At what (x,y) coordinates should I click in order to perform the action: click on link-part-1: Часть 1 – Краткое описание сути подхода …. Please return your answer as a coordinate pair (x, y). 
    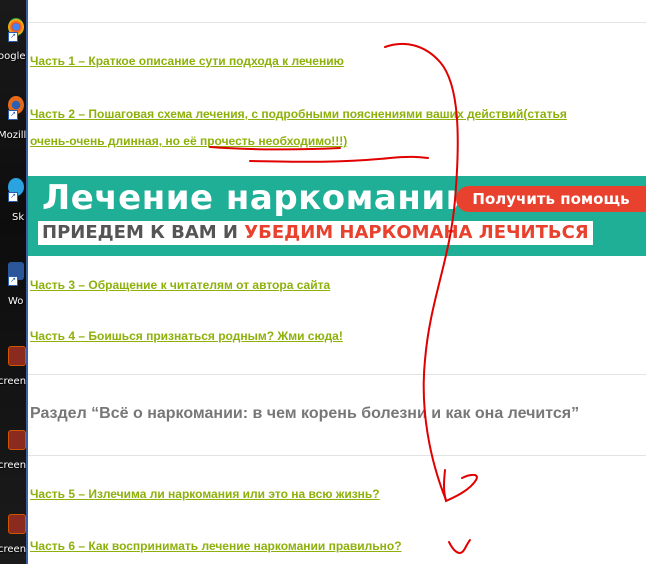
    Looking at the image, I should click on (187, 61).